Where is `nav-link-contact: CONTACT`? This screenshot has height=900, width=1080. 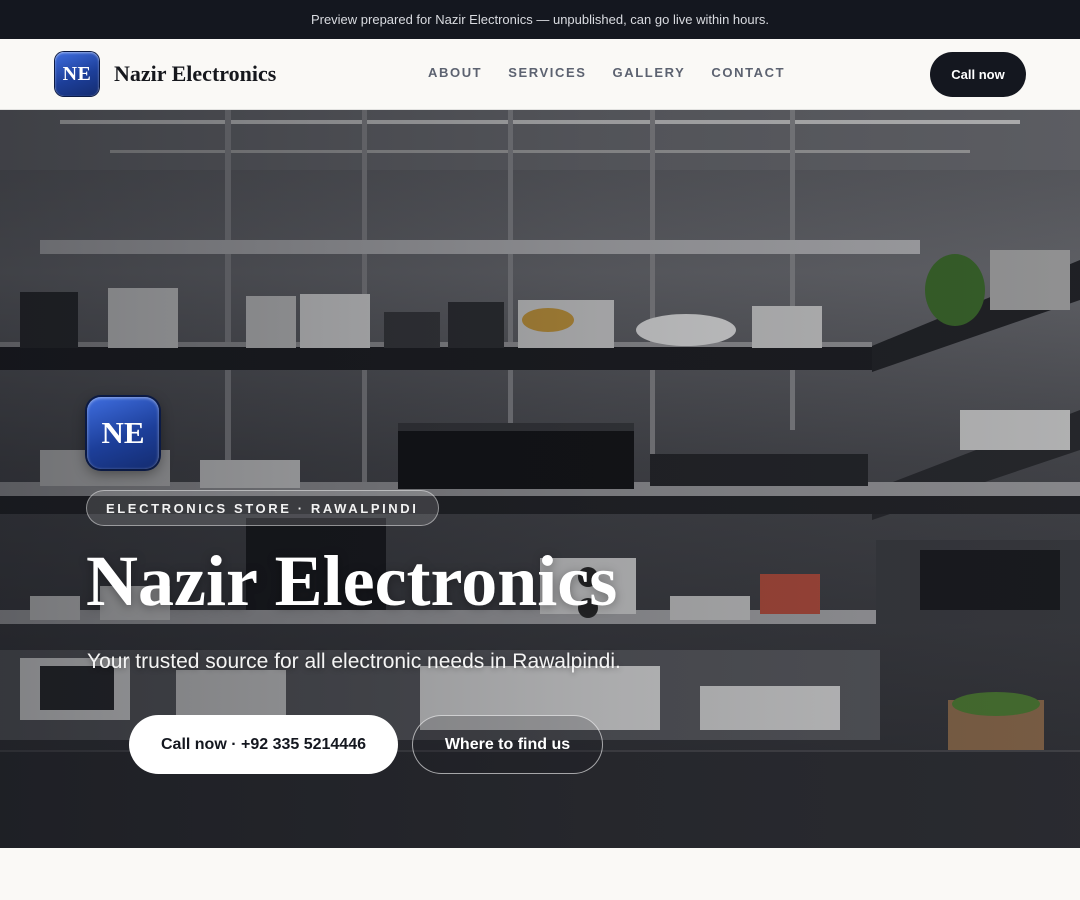 nav-link-contact: CONTACT is located at coordinates (748, 72).